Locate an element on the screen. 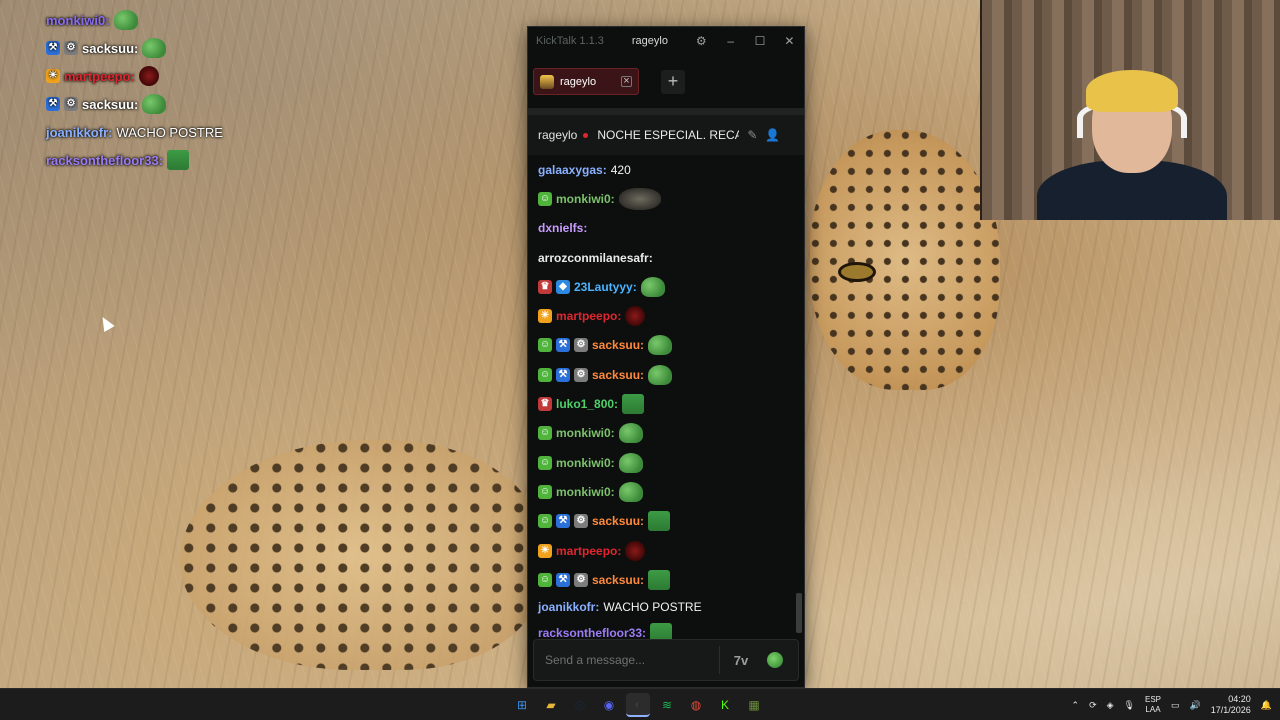 The width and height of the screenshot is (1280, 720). language-indicator: ESP LAA is located at coordinates (1153, 705).